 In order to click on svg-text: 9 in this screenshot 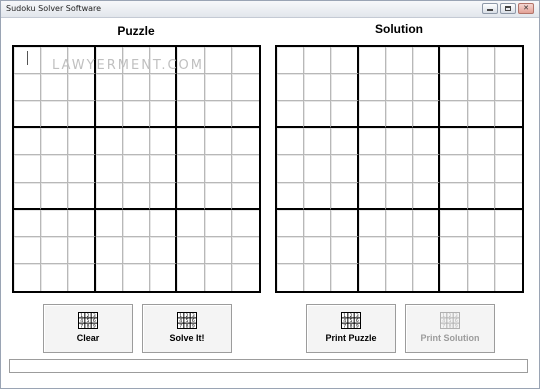, I will do `click(193, 326)`.